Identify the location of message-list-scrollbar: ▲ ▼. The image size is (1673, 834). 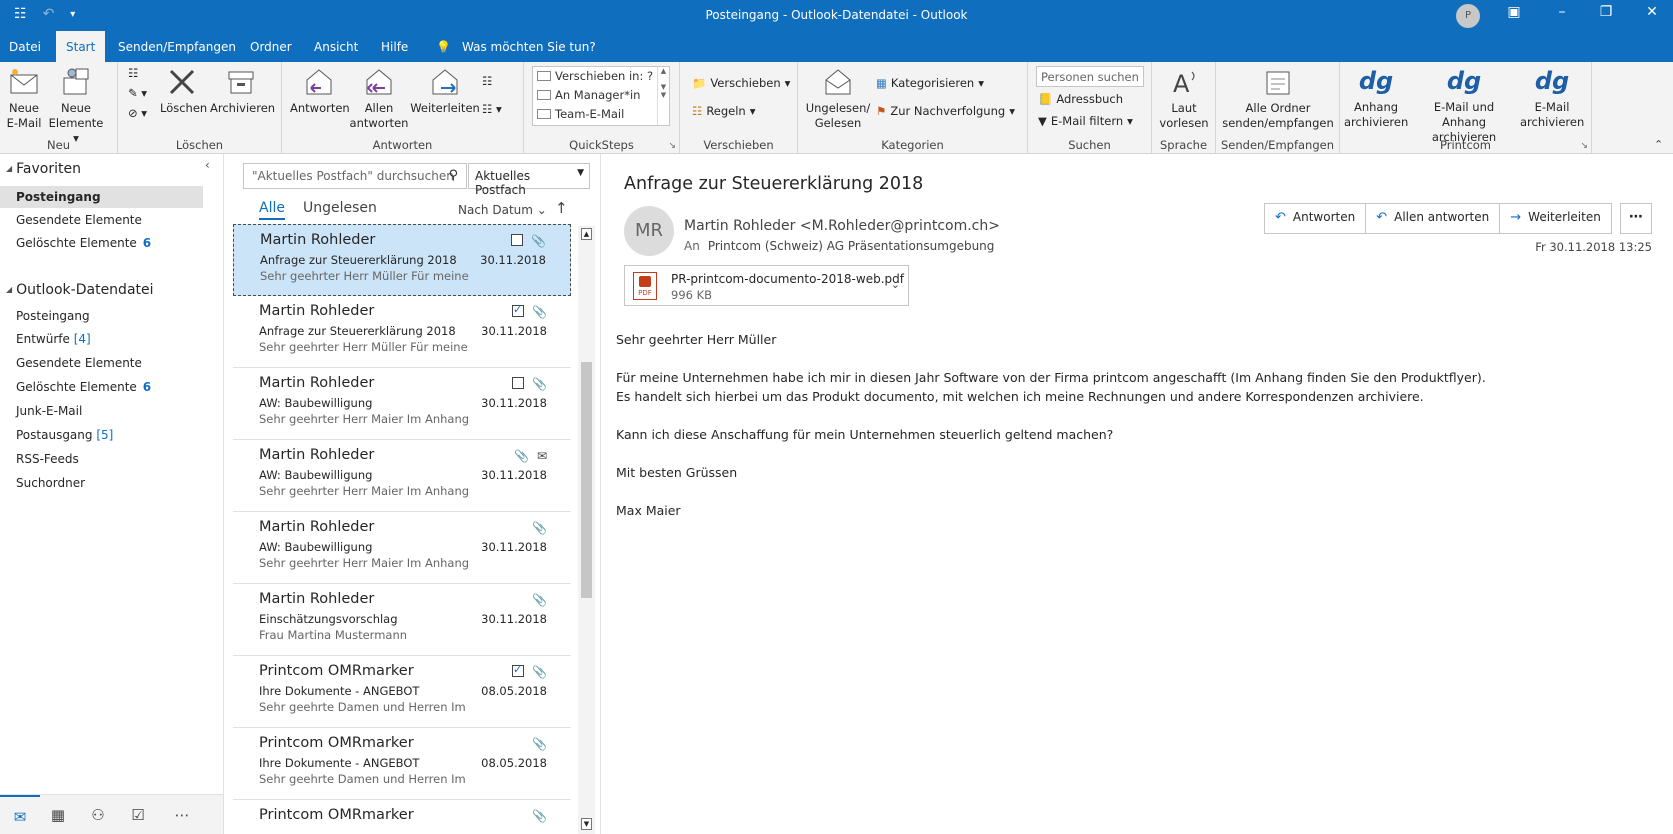
(586, 530).